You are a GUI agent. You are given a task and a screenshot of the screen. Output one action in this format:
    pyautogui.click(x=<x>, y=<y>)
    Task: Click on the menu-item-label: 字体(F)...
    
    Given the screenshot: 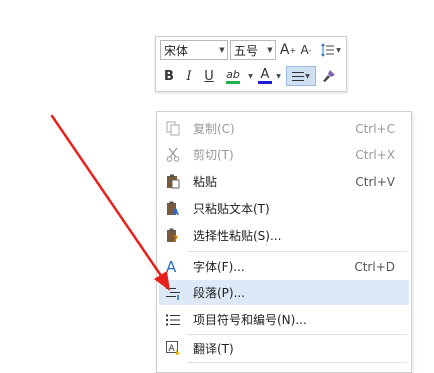 What is the action you would take?
    pyautogui.click(x=219, y=267)
    